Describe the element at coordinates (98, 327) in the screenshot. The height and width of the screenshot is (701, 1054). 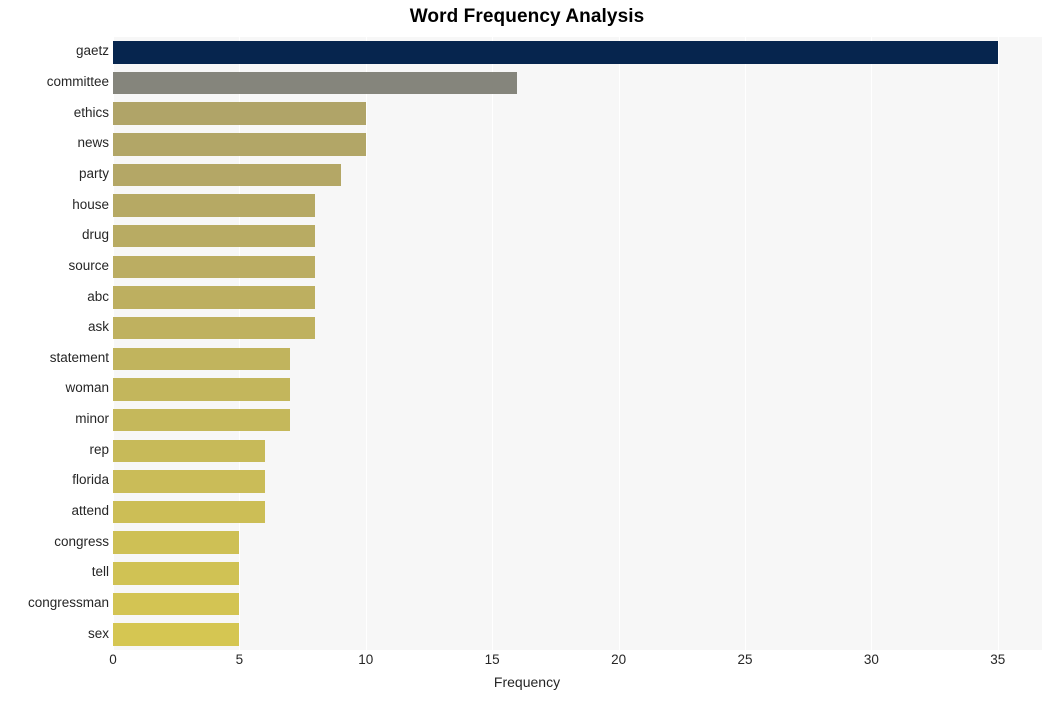
I see `y-tick-label-ask: ask` at that location.